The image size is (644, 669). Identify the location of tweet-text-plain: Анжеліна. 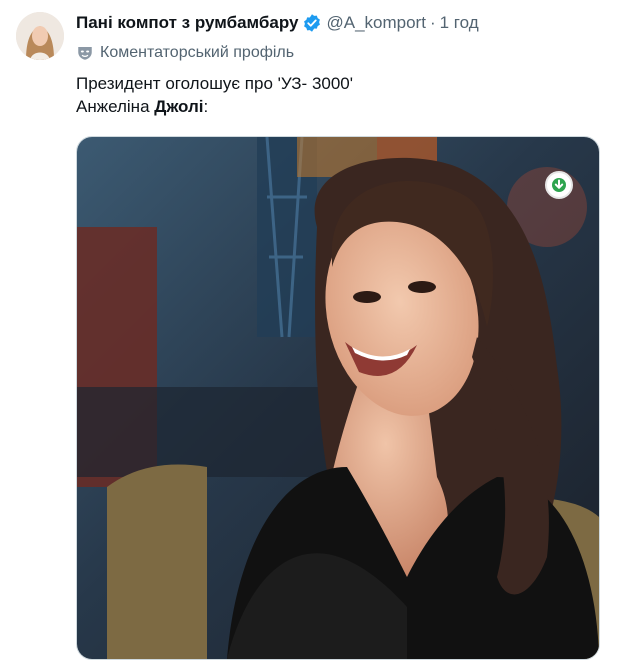
(115, 106).